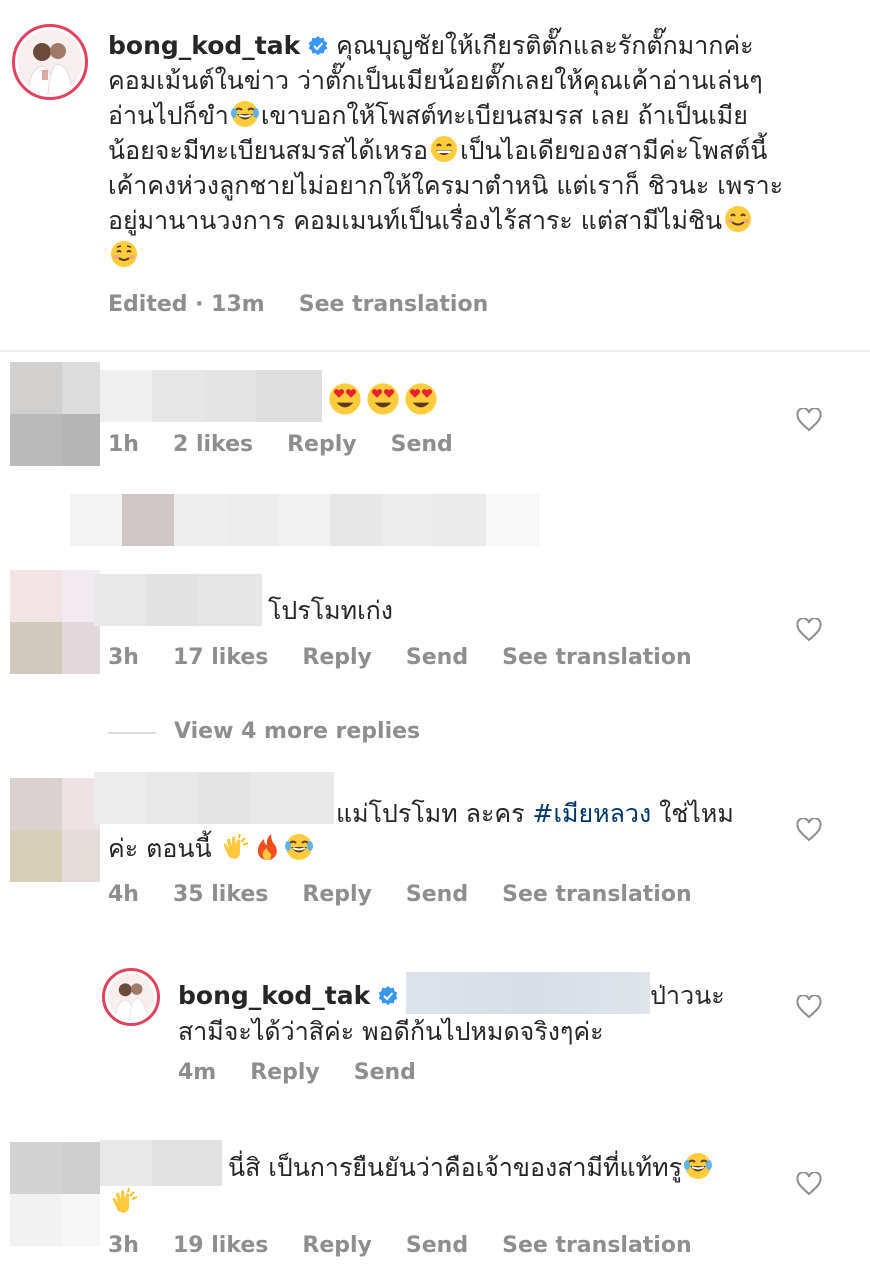 Image resolution: width=870 pixels, height=1288 pixels. What do you see at coordinates (391, 1031) in the screenshot?
I see `reply-line-2: สามีจะได้ว่าสิค่ะ พอดีก้นไปหมดจริงๆค่ะ` at bounding box center [391, 1031].